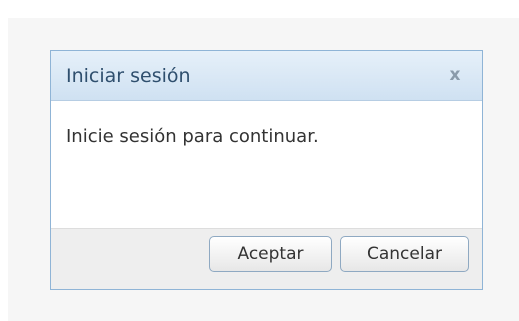  Describe the element at coordinates (404, 254) in the screenshot. I see `cancel-button: Cancelar` at that location.